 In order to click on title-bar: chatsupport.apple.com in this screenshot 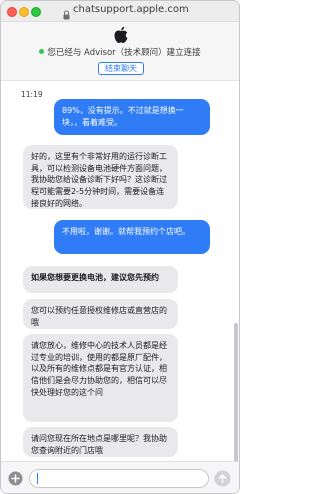, I will do `click(120, 11)`.